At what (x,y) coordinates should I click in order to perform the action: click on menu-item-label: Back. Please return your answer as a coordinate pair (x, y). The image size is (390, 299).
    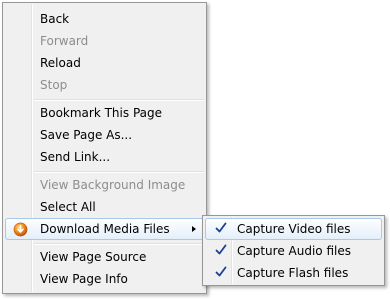
    Looking at the image, I should click on (55, 19).